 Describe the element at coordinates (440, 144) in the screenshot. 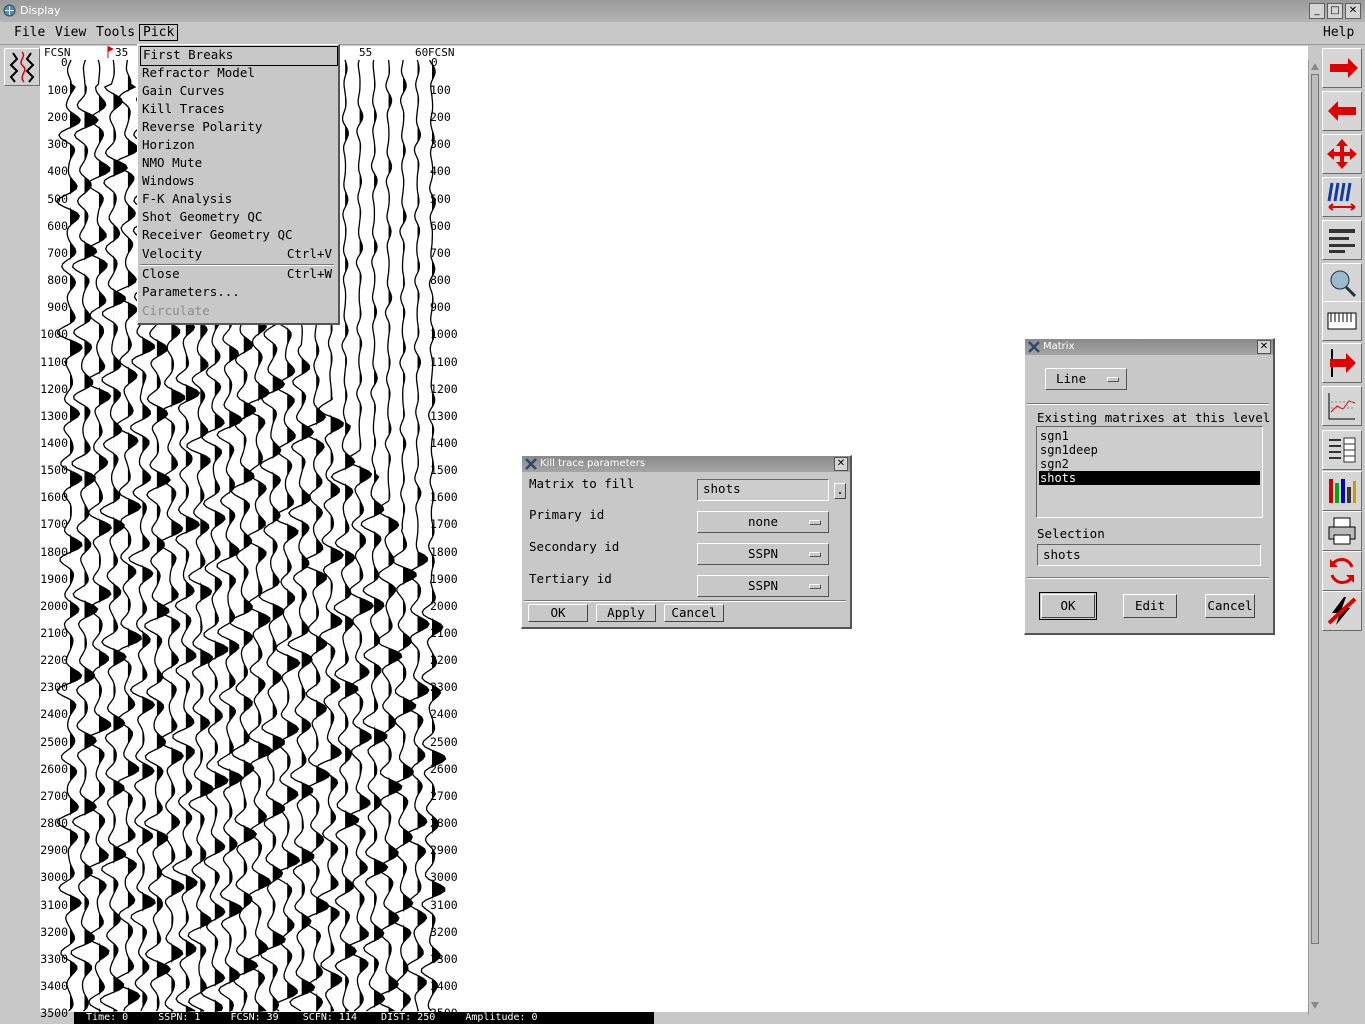

I see `time-tick-right: 300` at that location.